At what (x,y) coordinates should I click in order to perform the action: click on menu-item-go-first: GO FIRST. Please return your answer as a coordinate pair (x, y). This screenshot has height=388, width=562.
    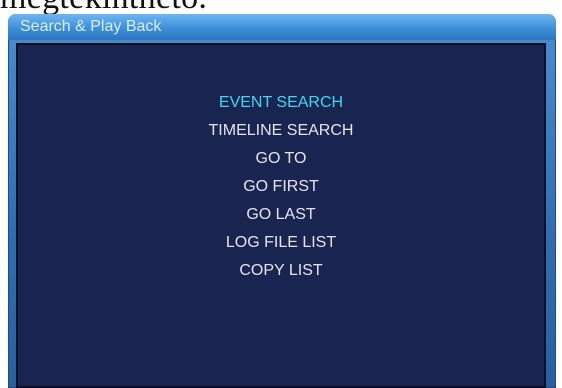
    Looking at the image, I should click on (281, 187).